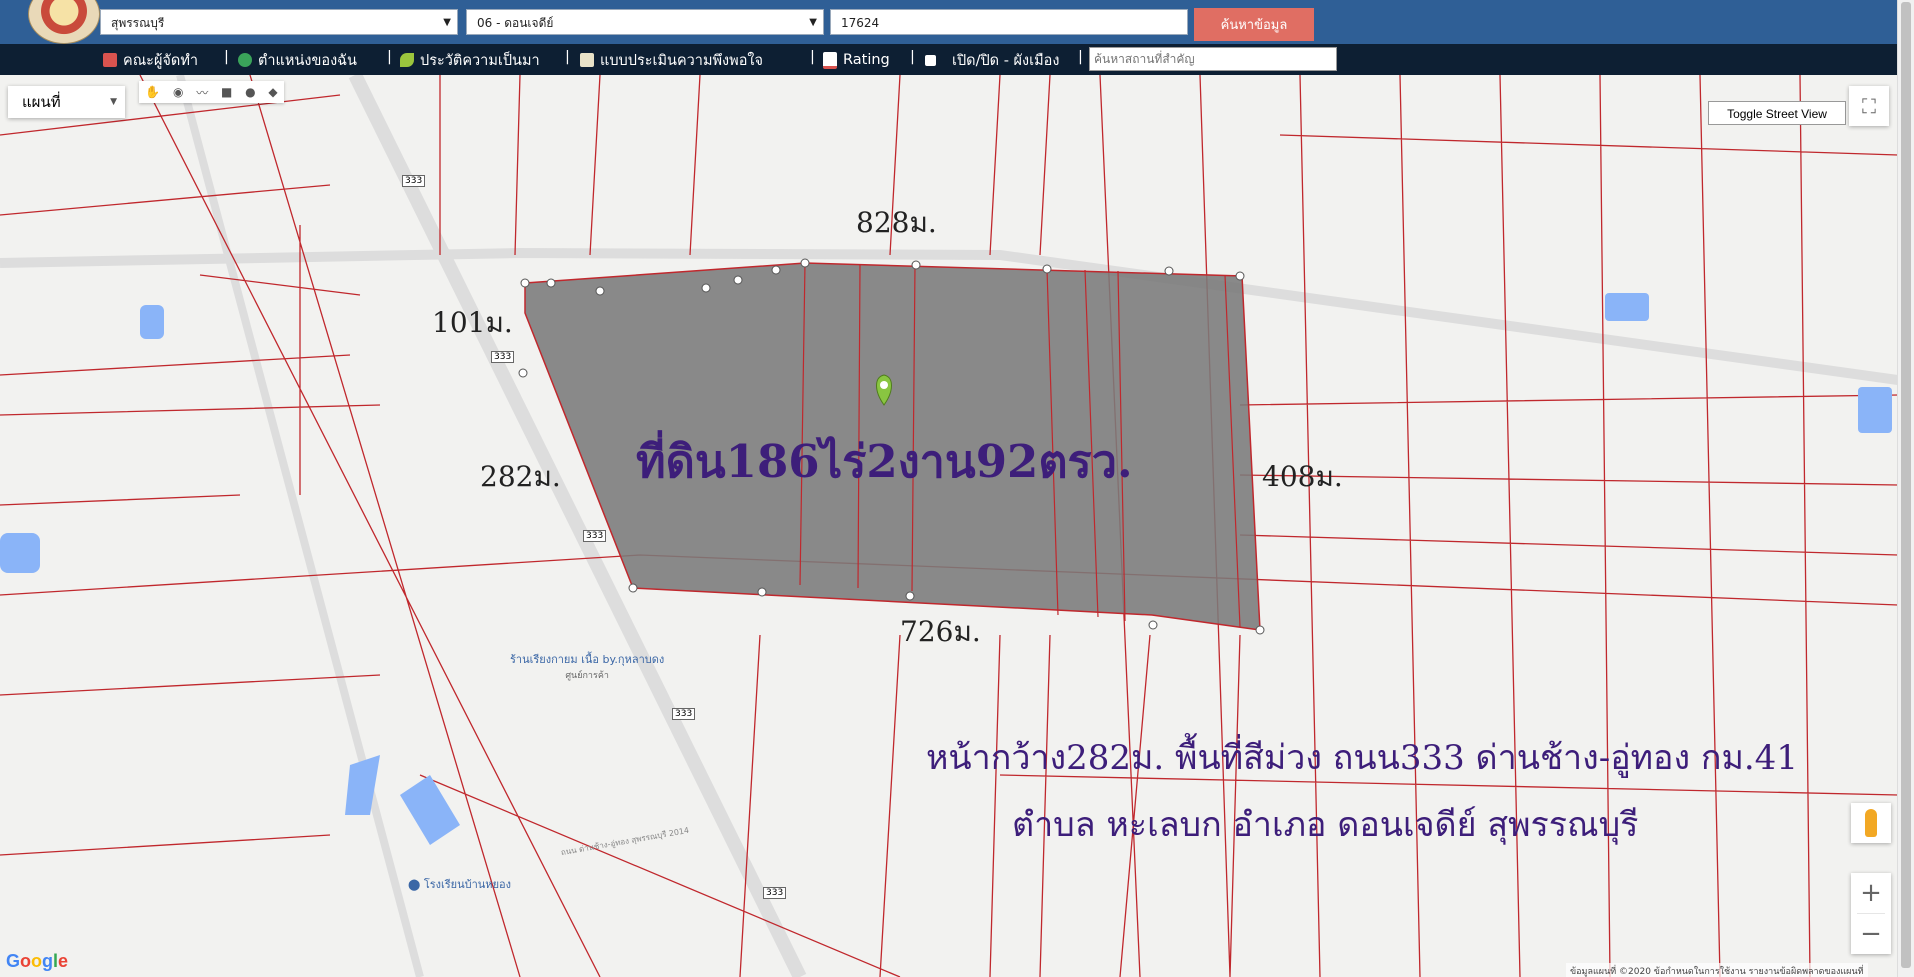 This screenshot has height=977, width=1914. What do you see at coordinates (226, 92) in the screenshot?
I see `rectangle-icon: ■` at bounding box center [226, 92].